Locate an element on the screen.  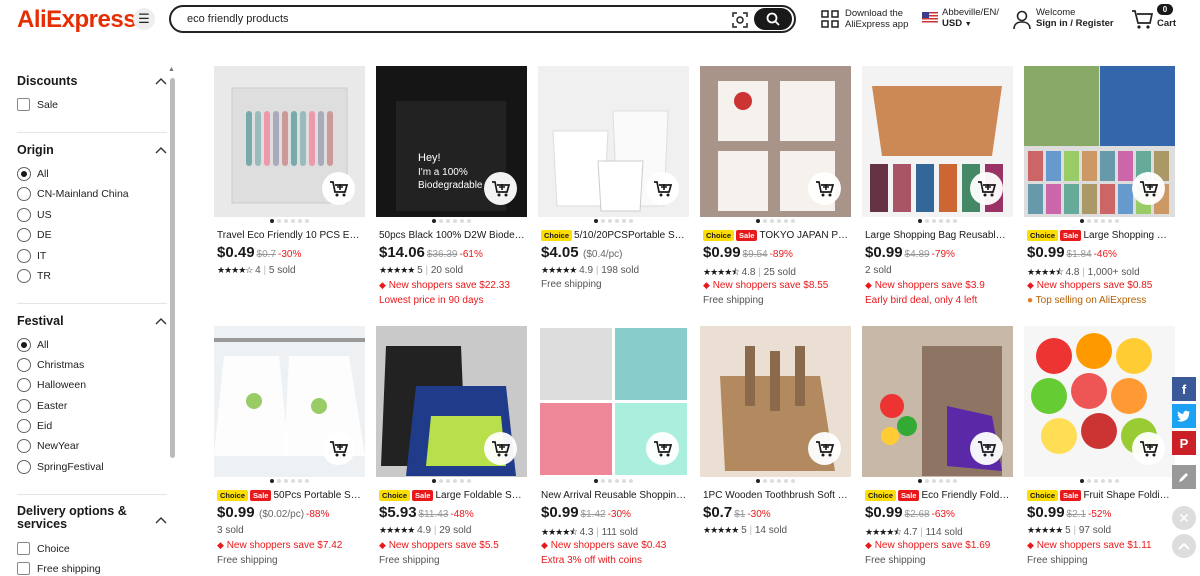
download-app: Download the AliExpress app is located at coordinates (871, 21).